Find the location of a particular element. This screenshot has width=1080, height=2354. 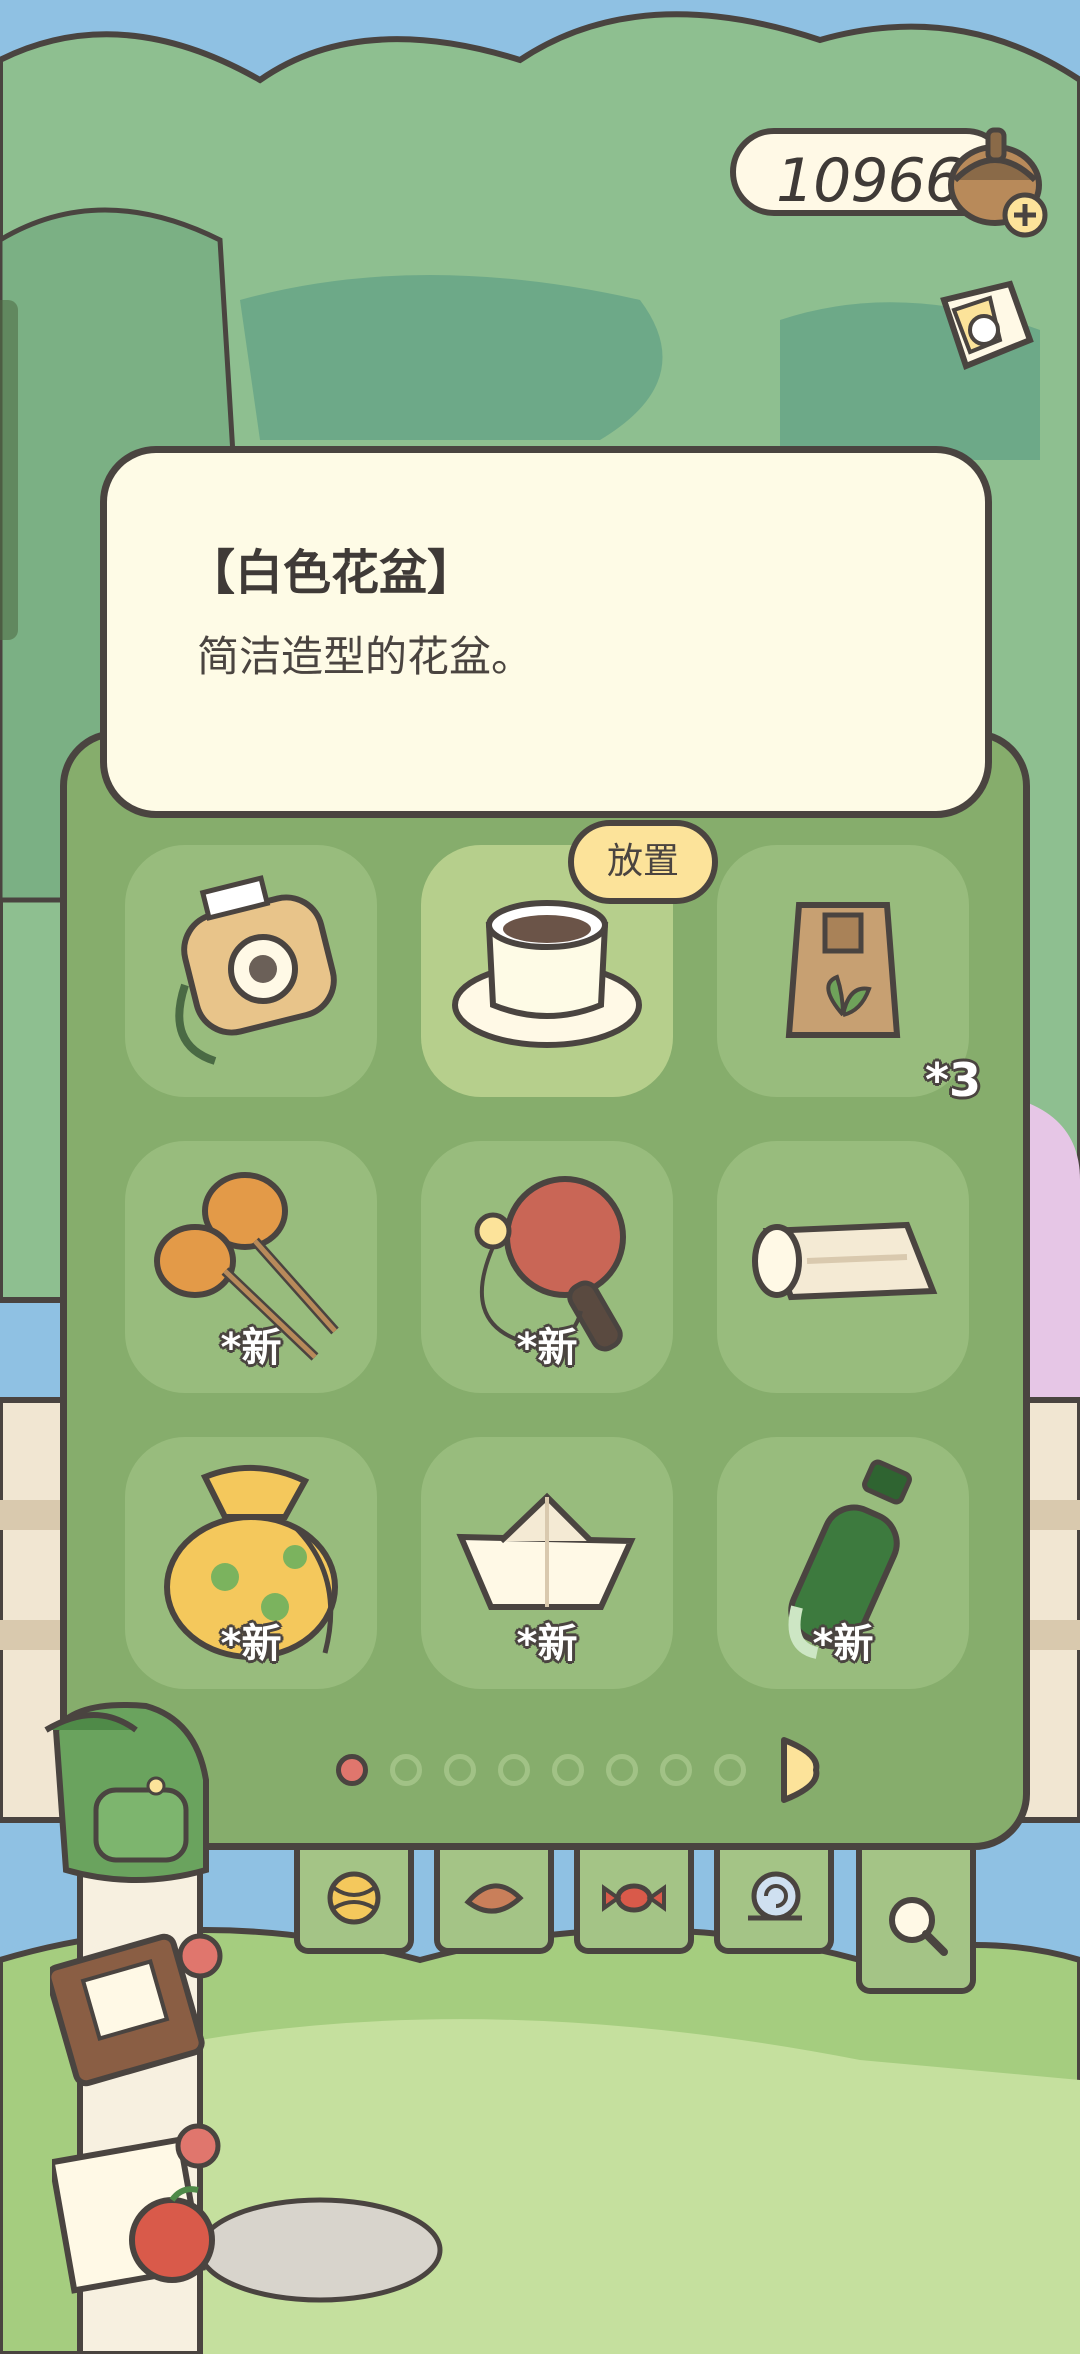

side-drawer-tab is located at coordinates (9, 470).